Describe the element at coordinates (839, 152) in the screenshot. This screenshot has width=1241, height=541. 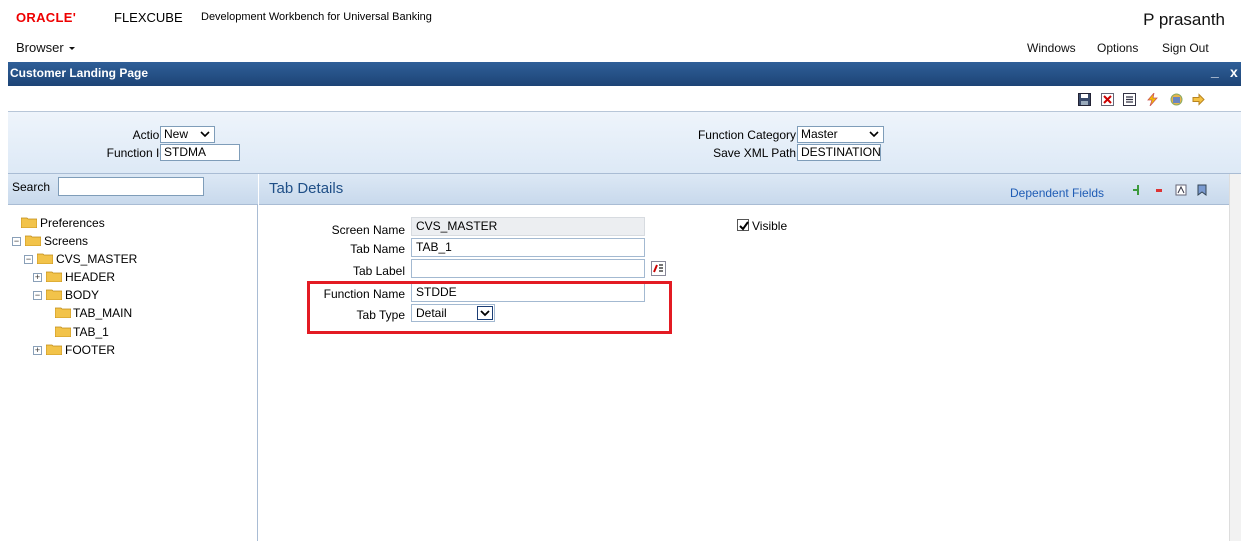
I see `save-xml-path-input: DESTINATION` at that location.